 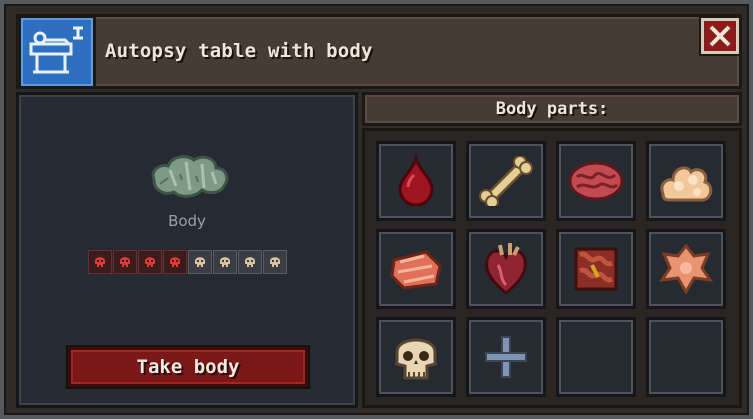 I want to click on slot-blood-drop, so click(x=416, y=181).